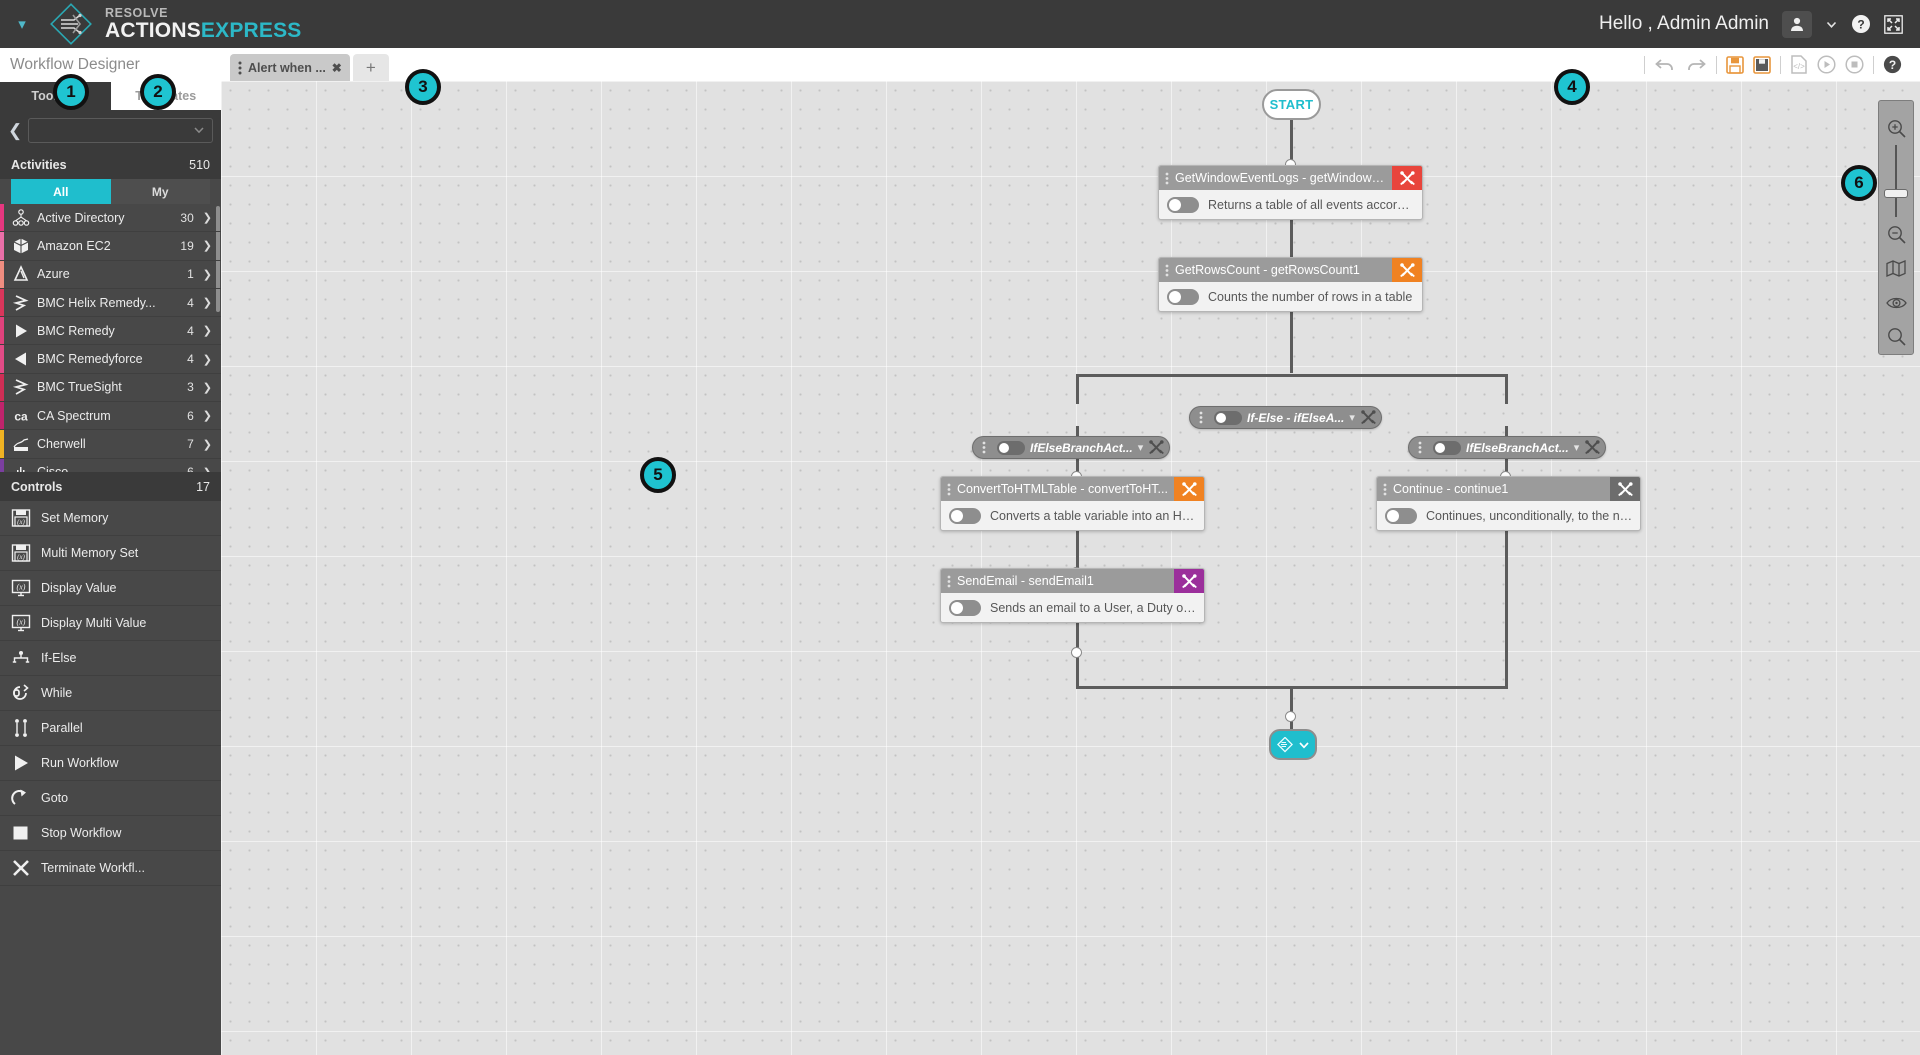  Describe the element at coordinates (1071, 447) in the screenshot. I see `ifelse-branch-left-node: IfElseBranchAct... ▾` at that location.